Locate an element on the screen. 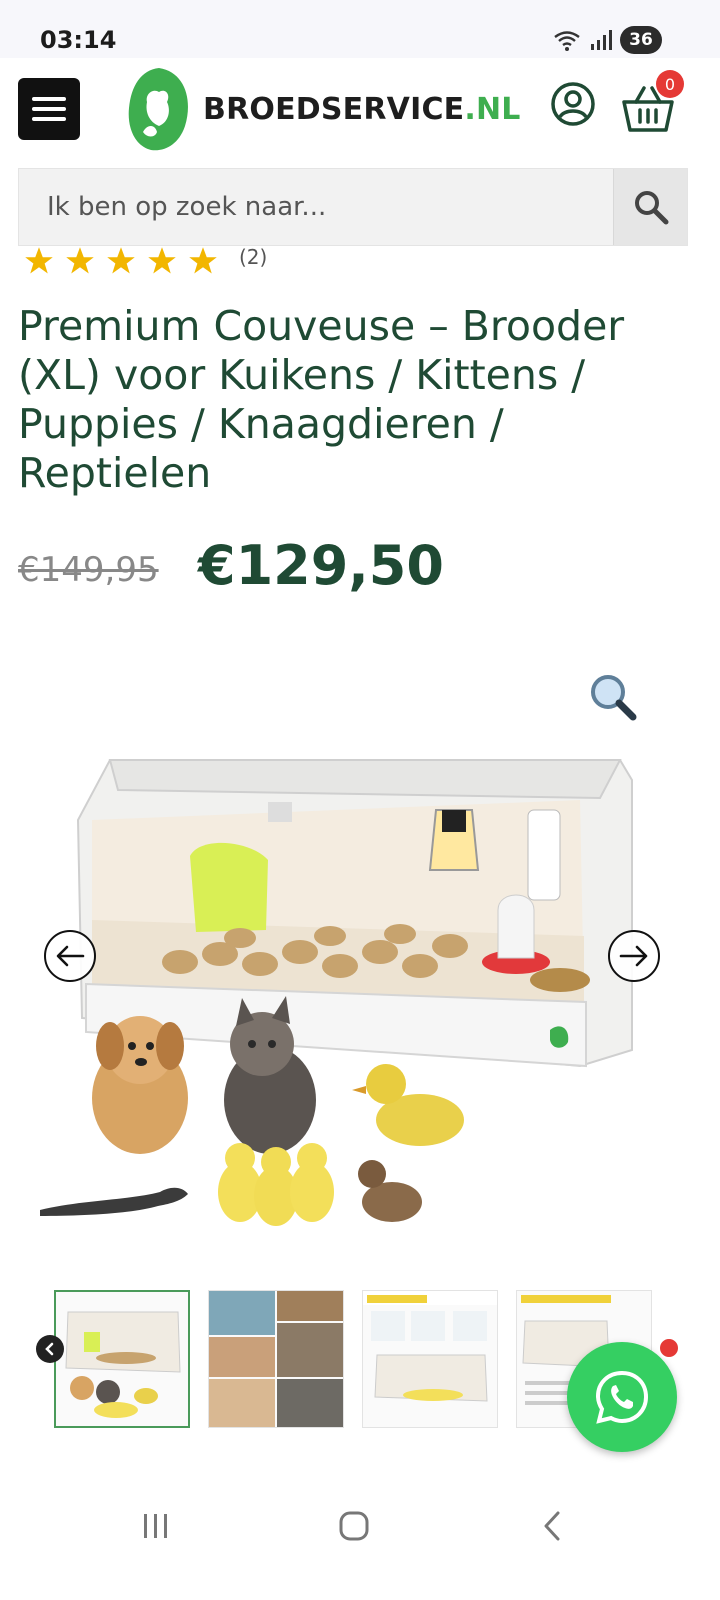  search-button is located at coordinates (650, 207).